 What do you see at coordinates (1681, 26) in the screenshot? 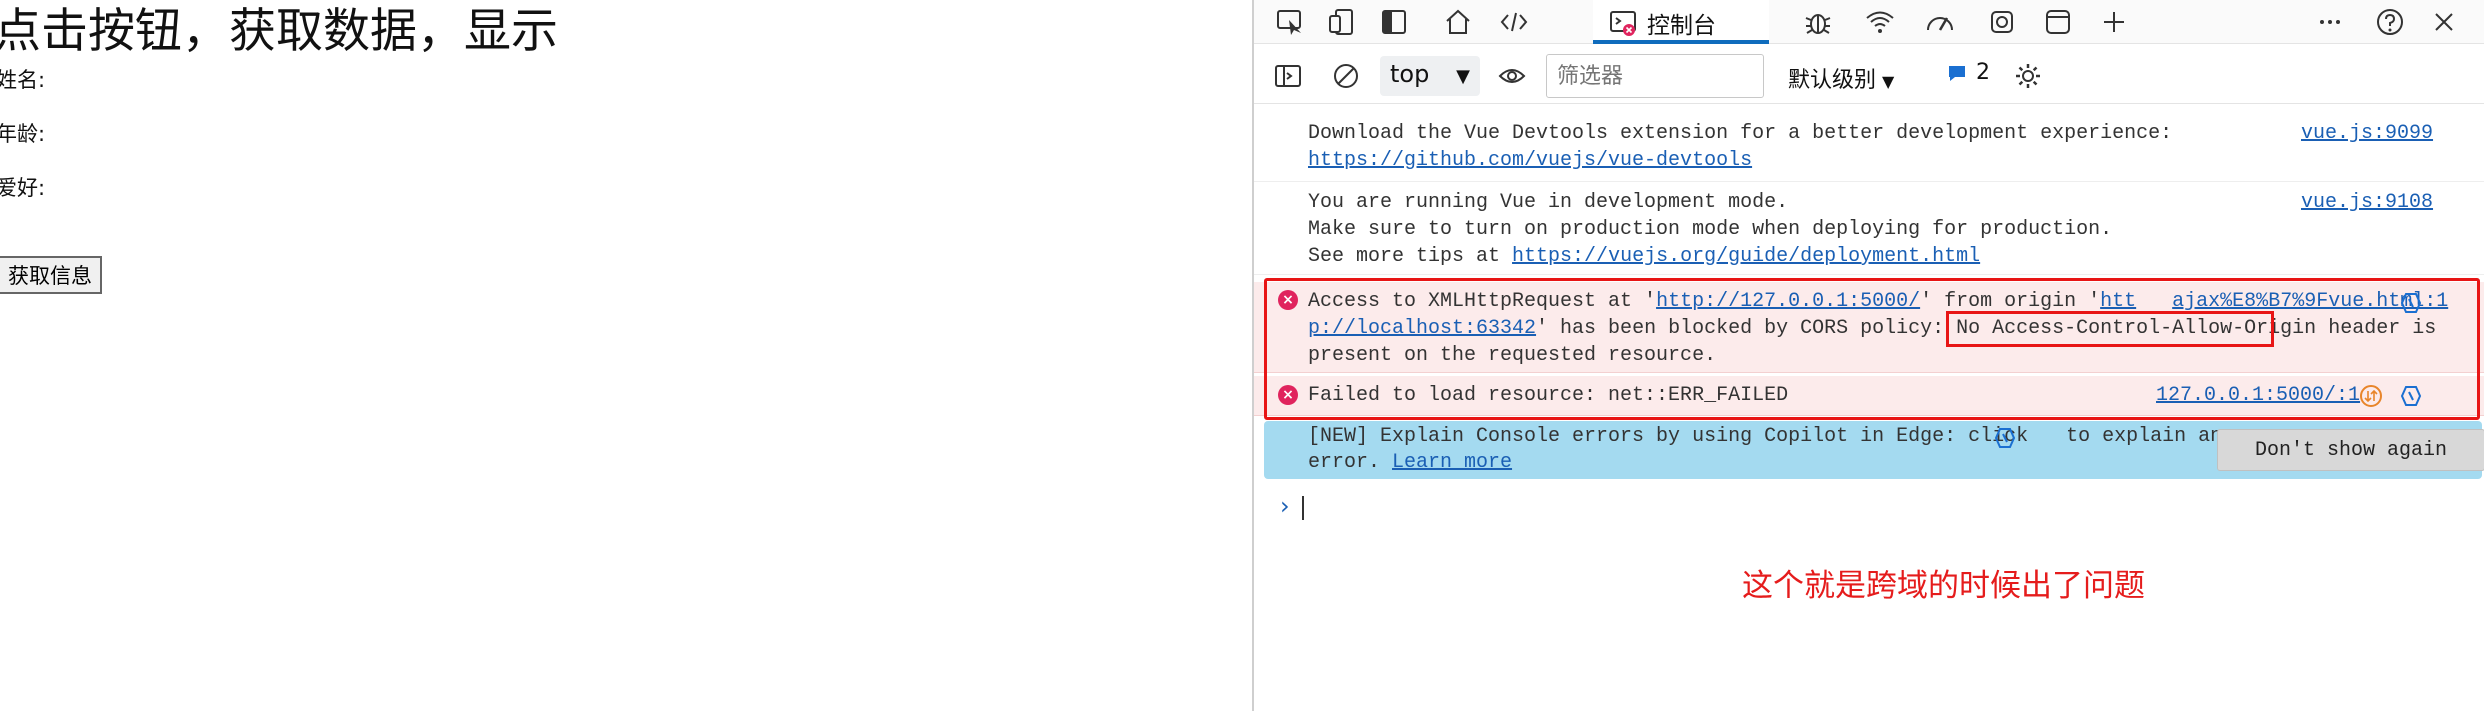
I see `tab-console-label: 控制台` at bounding box center [1681, 26].